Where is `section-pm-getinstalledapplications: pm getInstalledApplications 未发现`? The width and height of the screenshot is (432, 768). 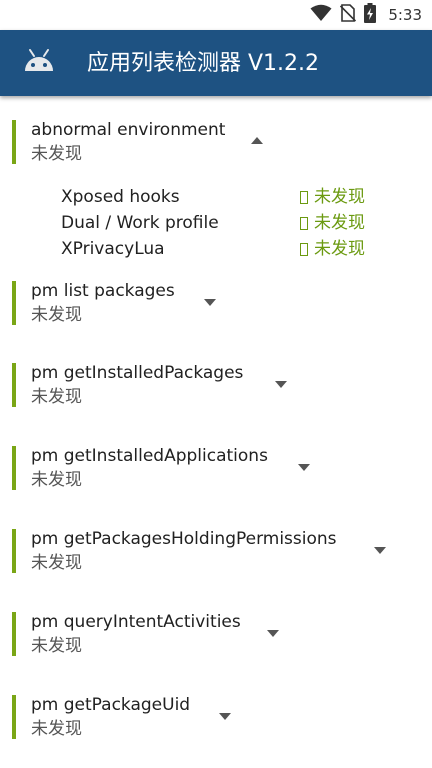 section-pm-getinstalledapplications: pm getInstalledApplications 未发现 is located at coordinates (216, 468).